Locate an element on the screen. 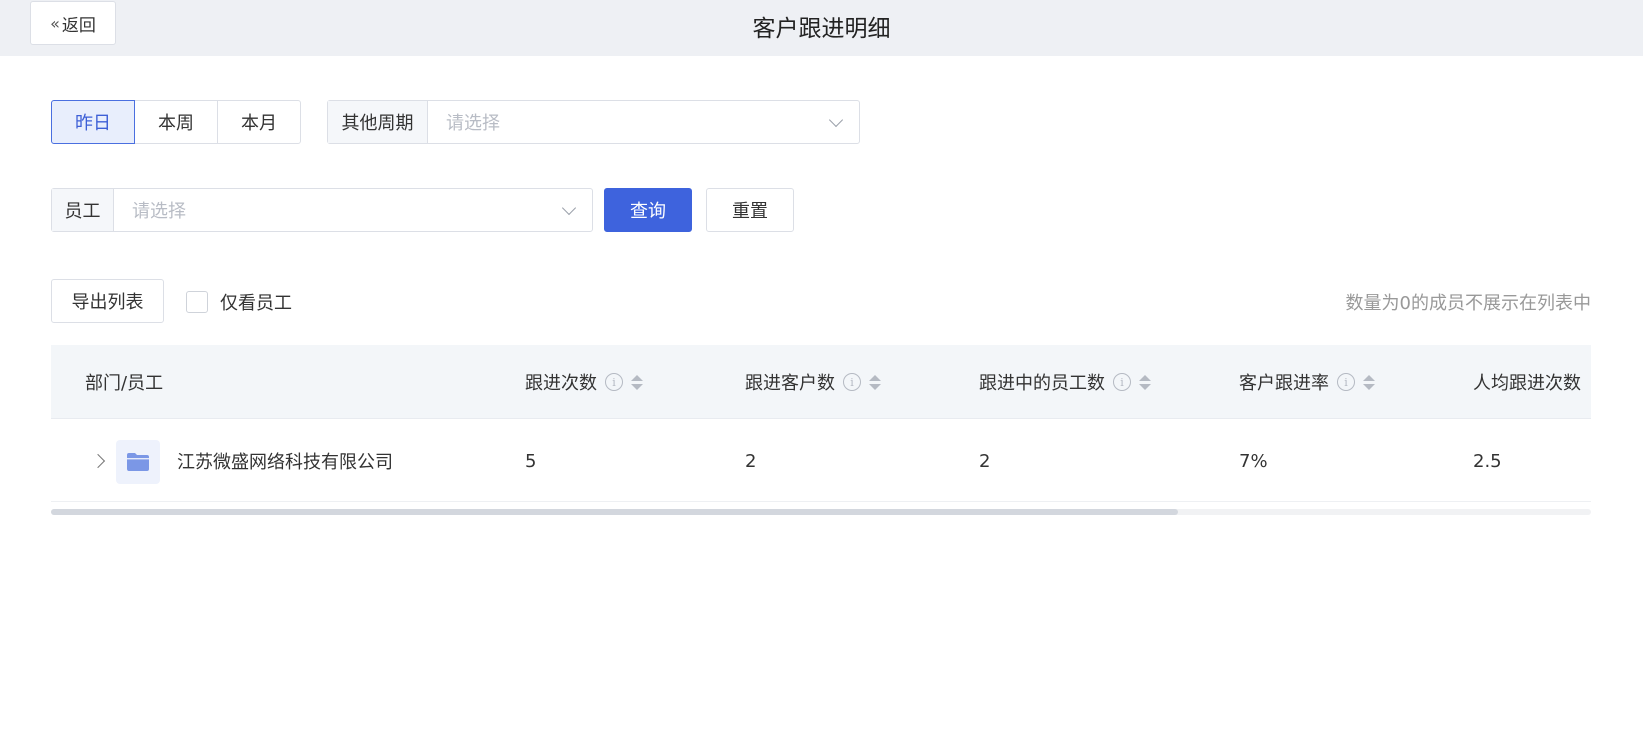 The height and width of the screenshot is (732, 1643). column-follow-rate: 客户跟进率 i is located at coordinates (1307, 382).